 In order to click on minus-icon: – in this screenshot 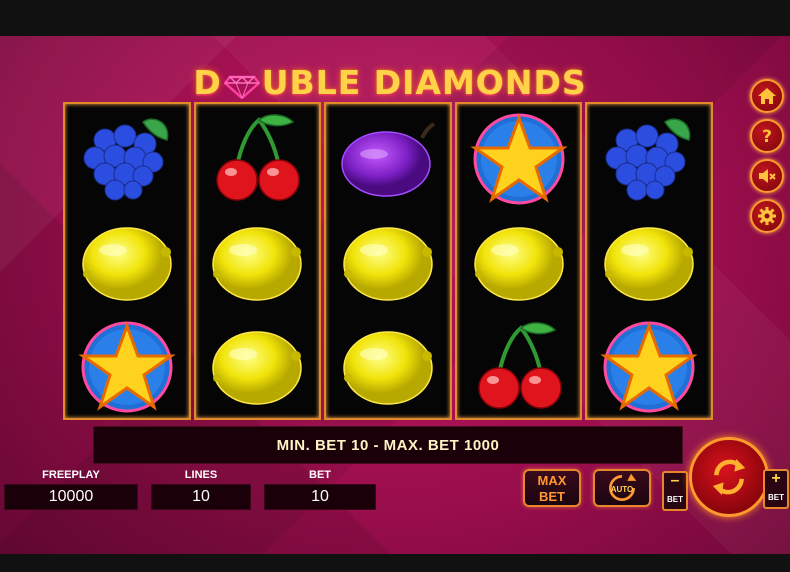, I will do `click(675, 480)`.